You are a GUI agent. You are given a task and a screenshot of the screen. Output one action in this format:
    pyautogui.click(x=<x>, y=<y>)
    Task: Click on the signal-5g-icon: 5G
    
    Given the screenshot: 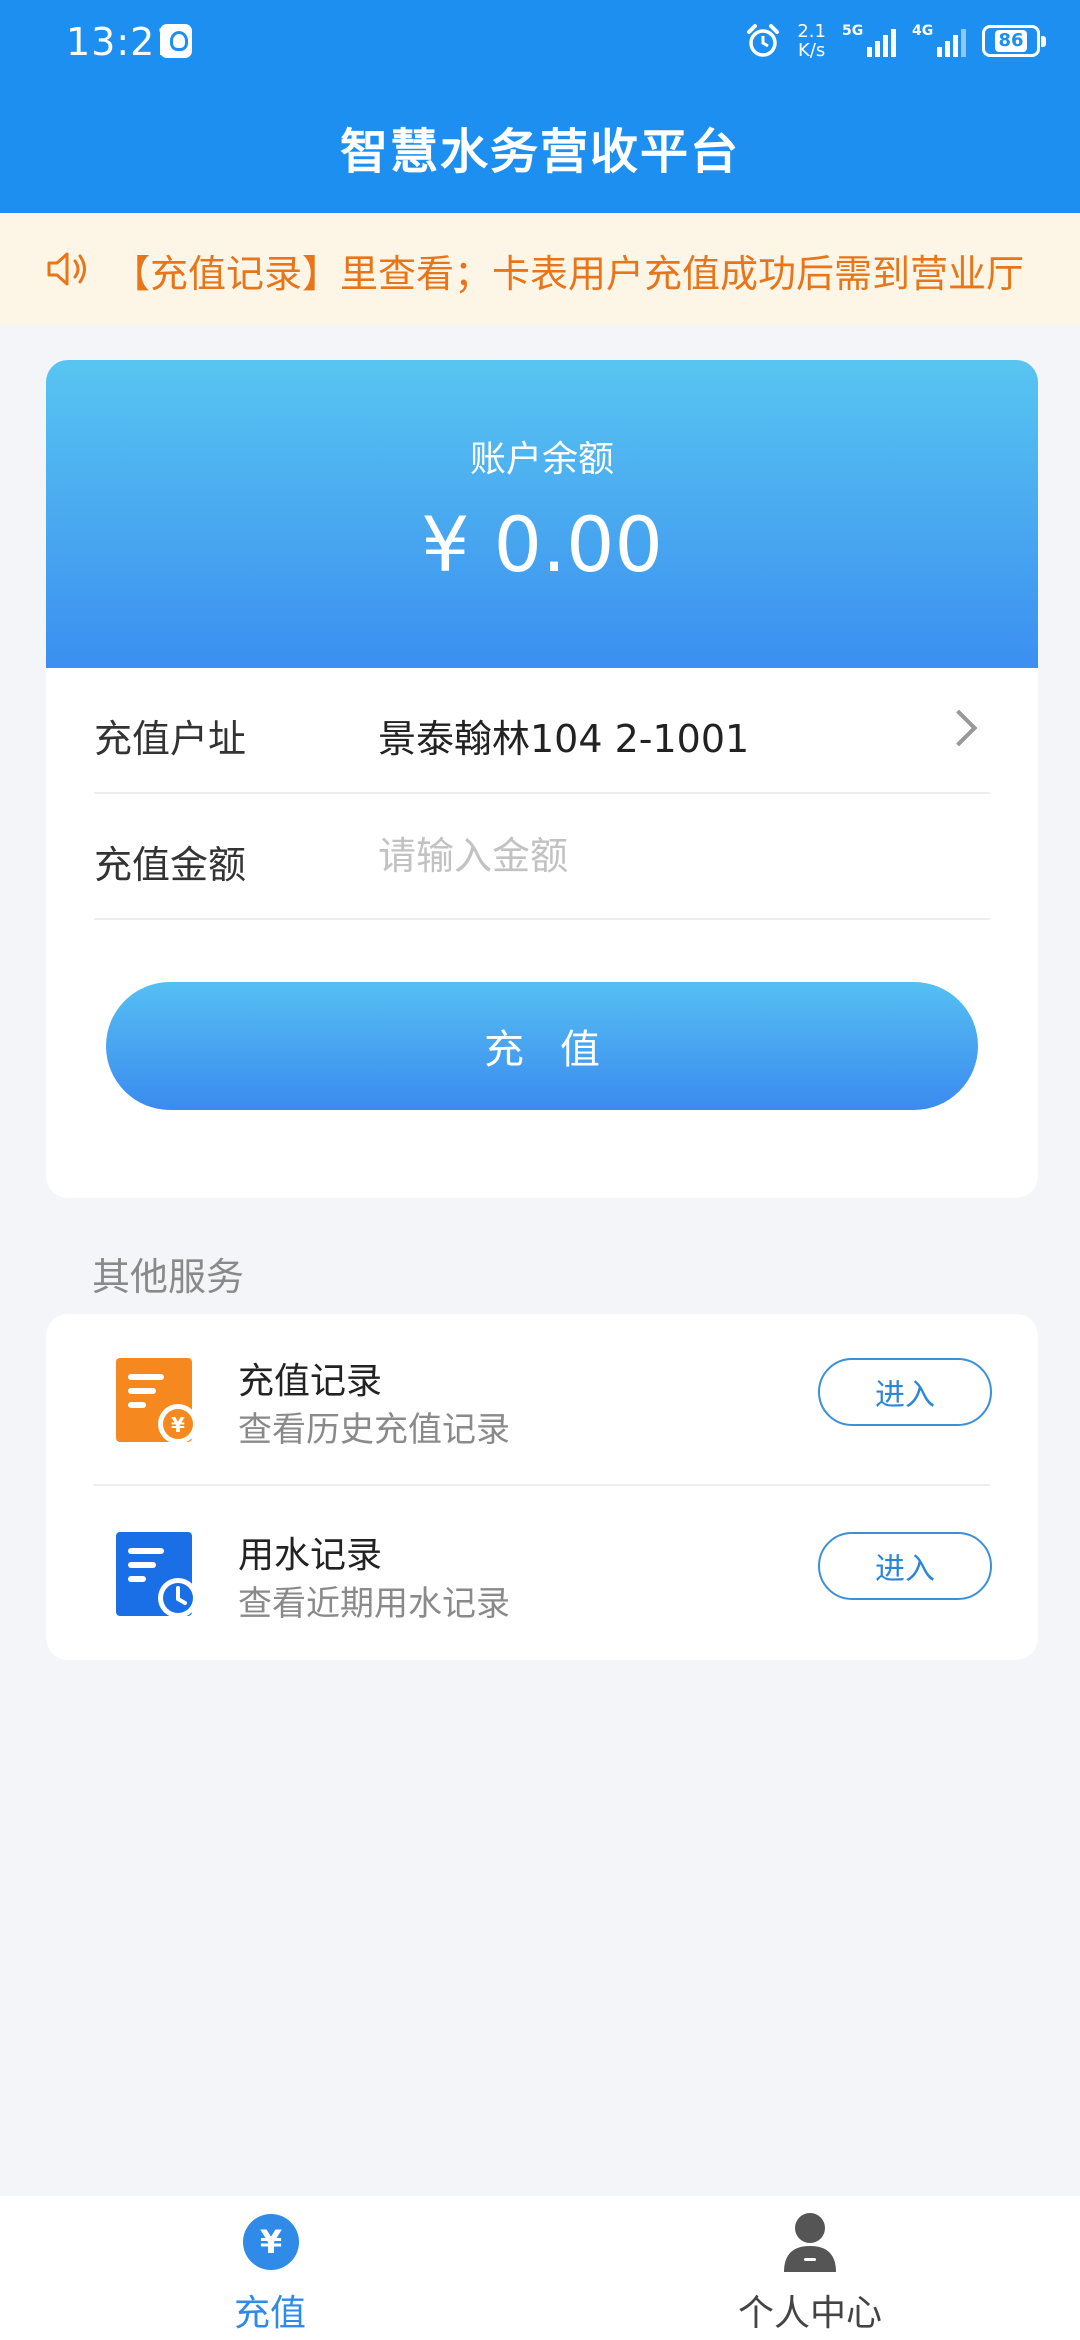 What is the action you would take?
    pyautogui.click(x=869, y=41)
    